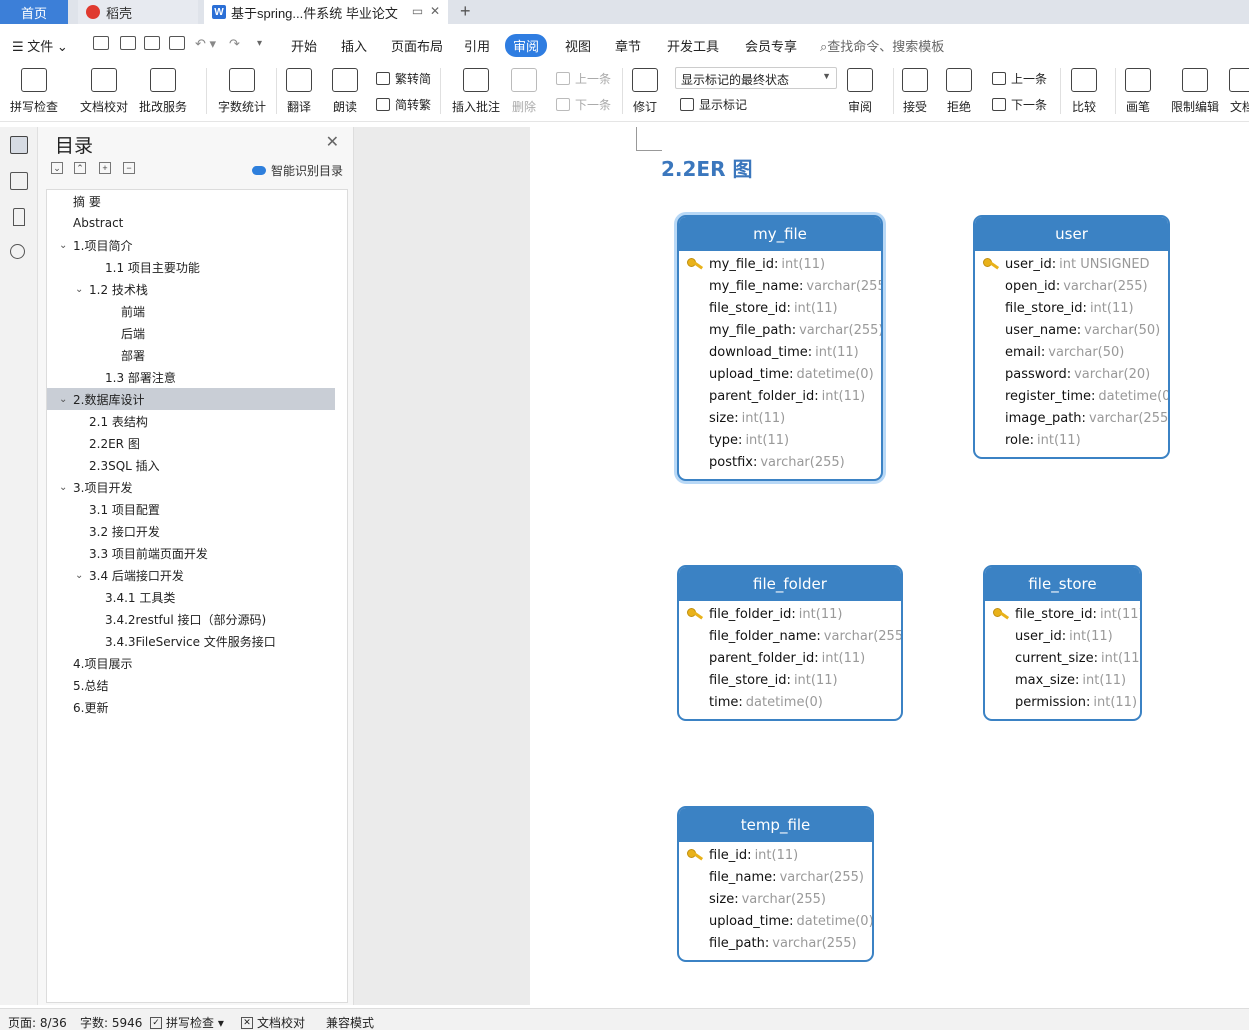 The image size is (1249, 1030). What do you see at coordinates (882, 45) in the screenshot?
I see `command-search: ⌕查找命令、搜索模板` at bounding box center [882, 45].